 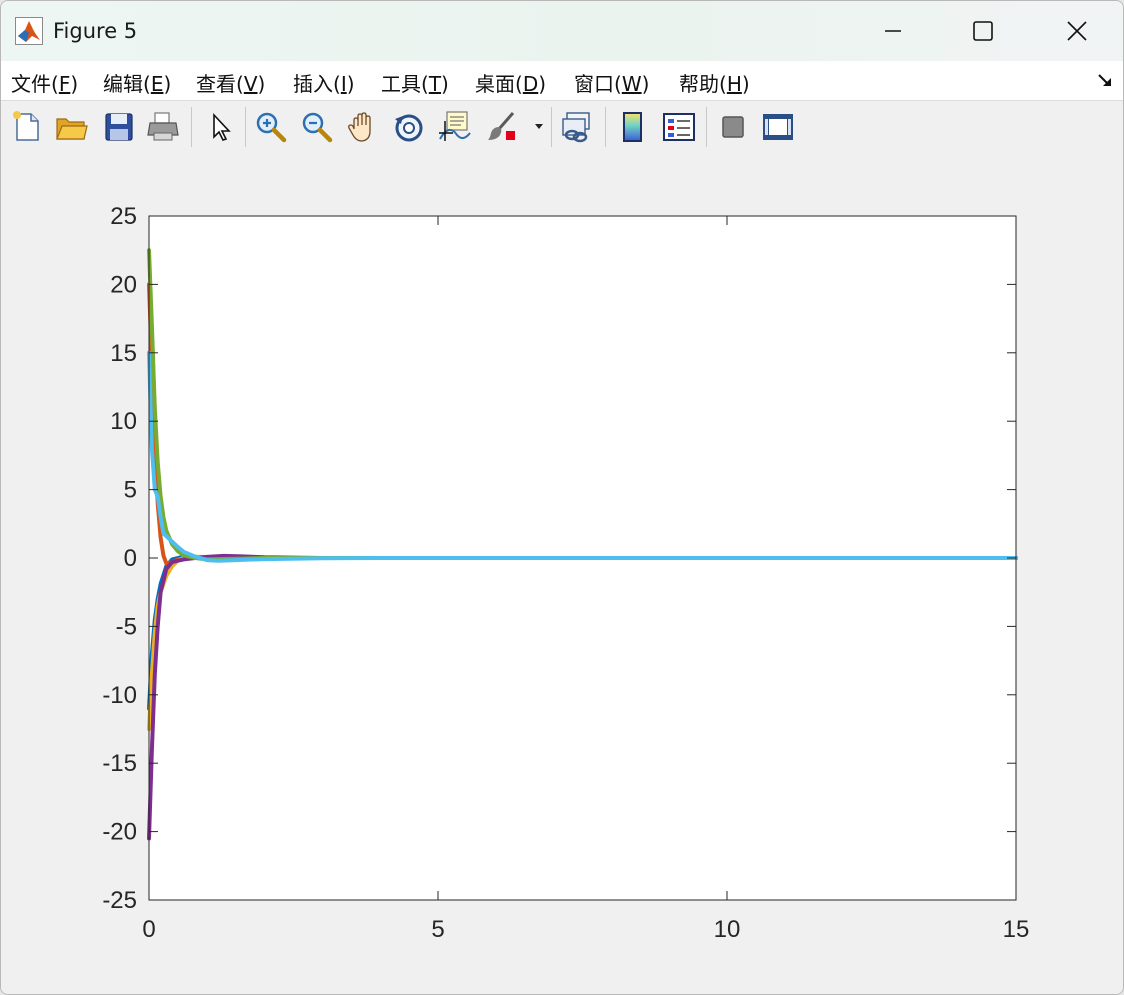 I want to click on x-tick-label: 10, so click(x=727, y=929).